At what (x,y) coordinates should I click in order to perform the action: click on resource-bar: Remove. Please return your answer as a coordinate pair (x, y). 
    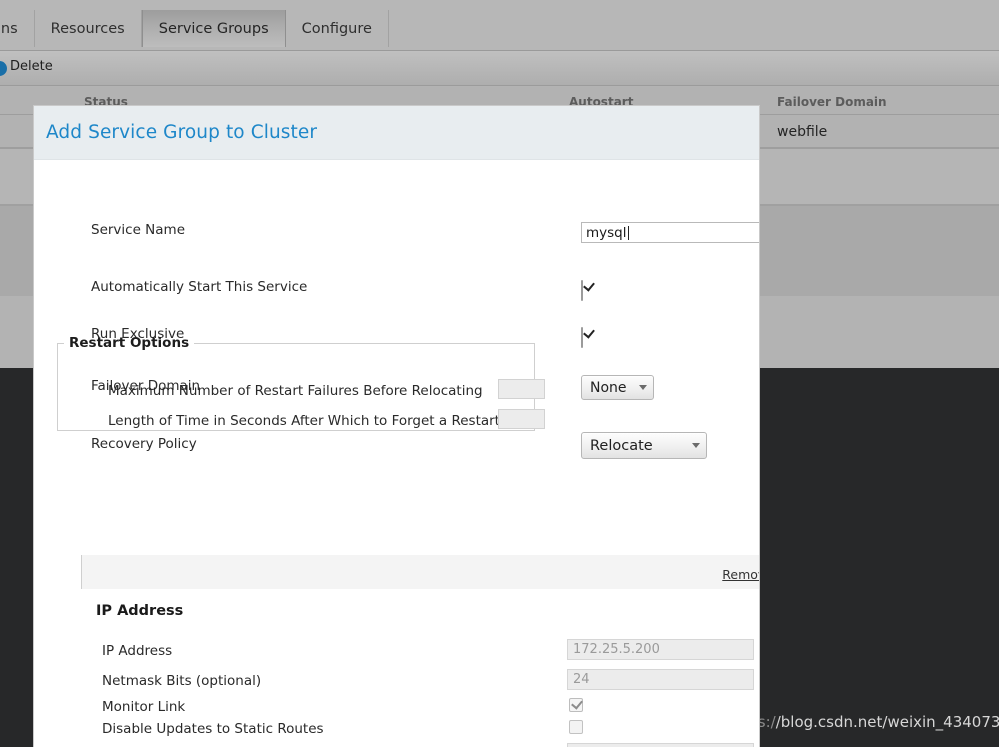
    Looking at the image, I should click on (420, 572).